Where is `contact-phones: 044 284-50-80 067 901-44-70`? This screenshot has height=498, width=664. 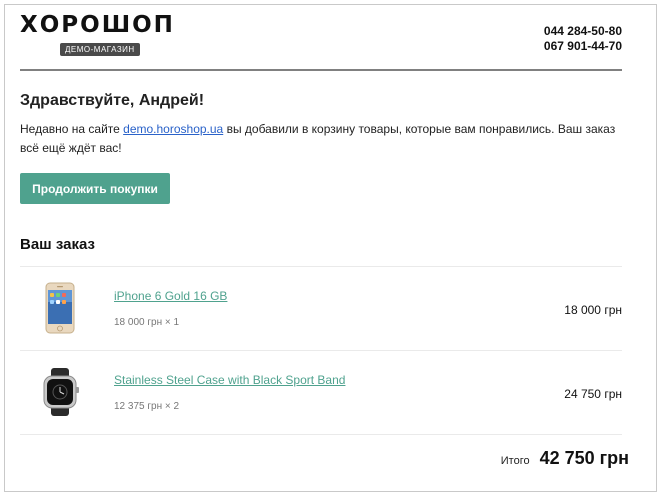 contact-phones: 044 284-50-80 067 901-44-70 is located at coordinates (583, 39).